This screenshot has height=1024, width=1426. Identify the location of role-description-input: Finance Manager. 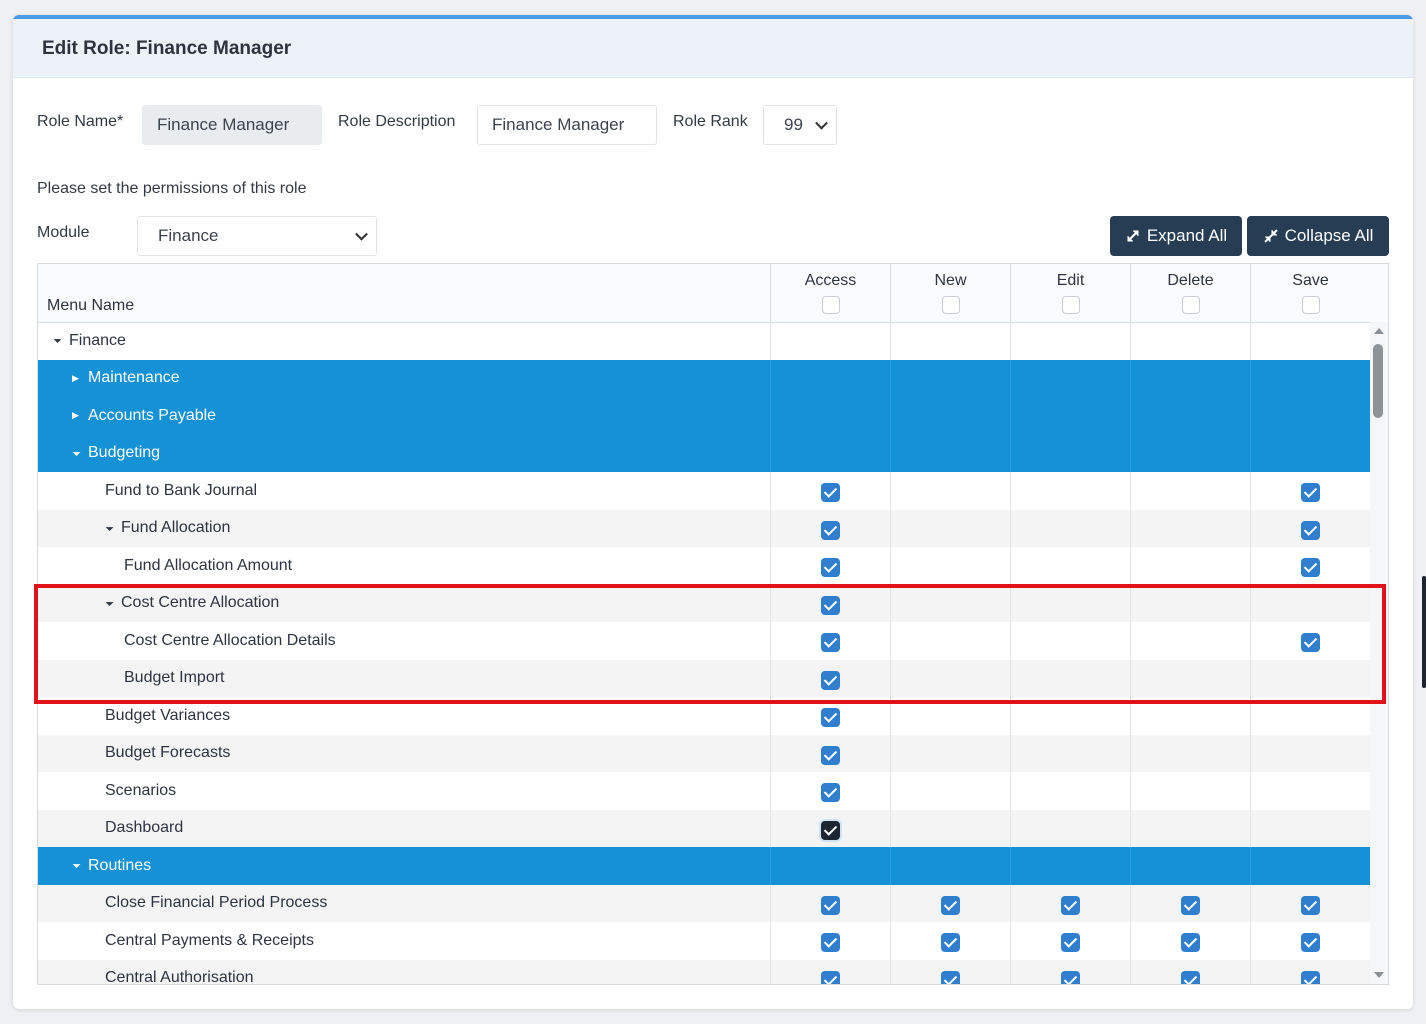
(567, 125).